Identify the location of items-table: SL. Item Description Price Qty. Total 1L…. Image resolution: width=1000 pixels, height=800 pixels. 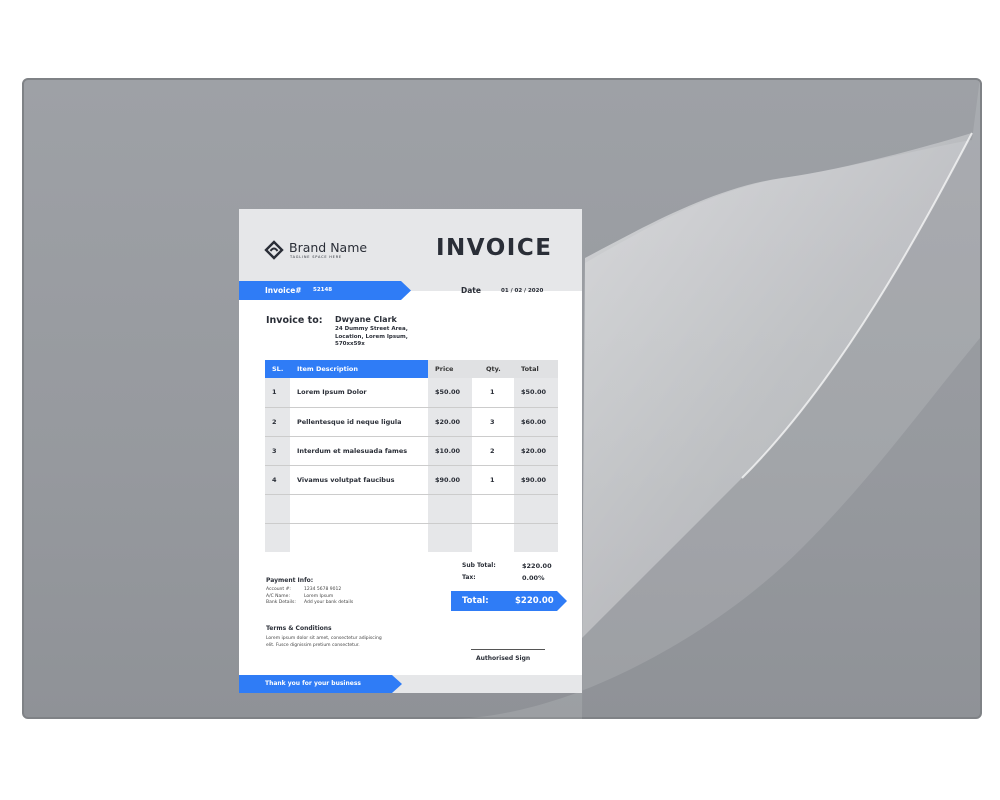
(411, 456).